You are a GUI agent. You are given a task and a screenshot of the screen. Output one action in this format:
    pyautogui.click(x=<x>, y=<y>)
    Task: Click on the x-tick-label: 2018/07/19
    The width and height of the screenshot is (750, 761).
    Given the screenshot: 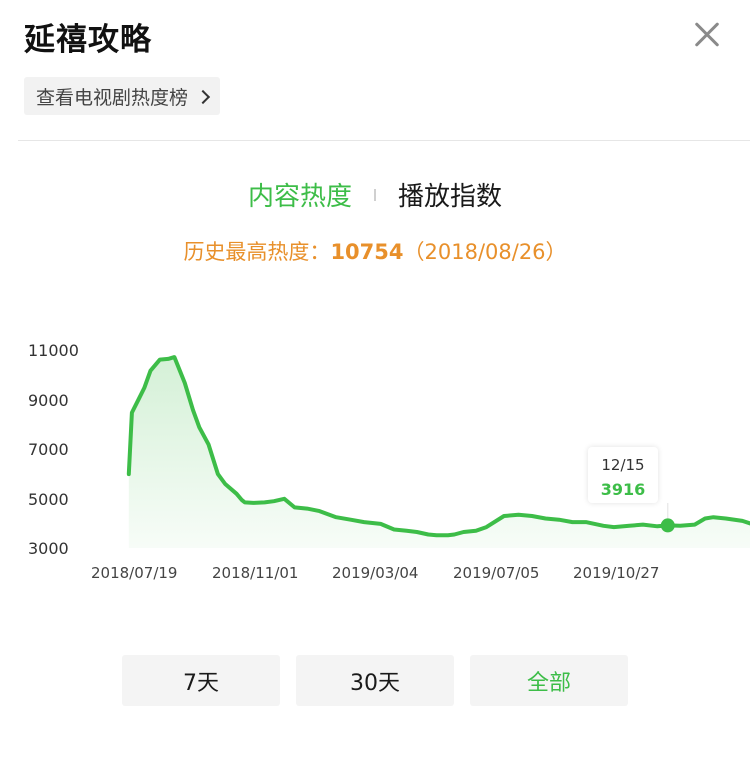 What is the action you would take?
    pyautogui.click(x=134, y=573)
    